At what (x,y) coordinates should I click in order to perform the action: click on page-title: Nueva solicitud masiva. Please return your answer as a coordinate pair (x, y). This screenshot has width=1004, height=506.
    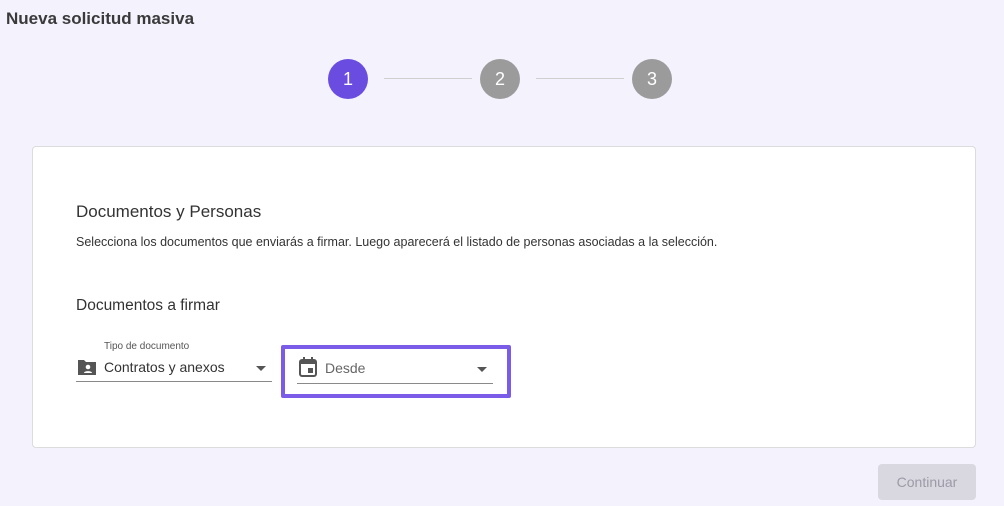
    Looking at the image, I should click on (100, 18).